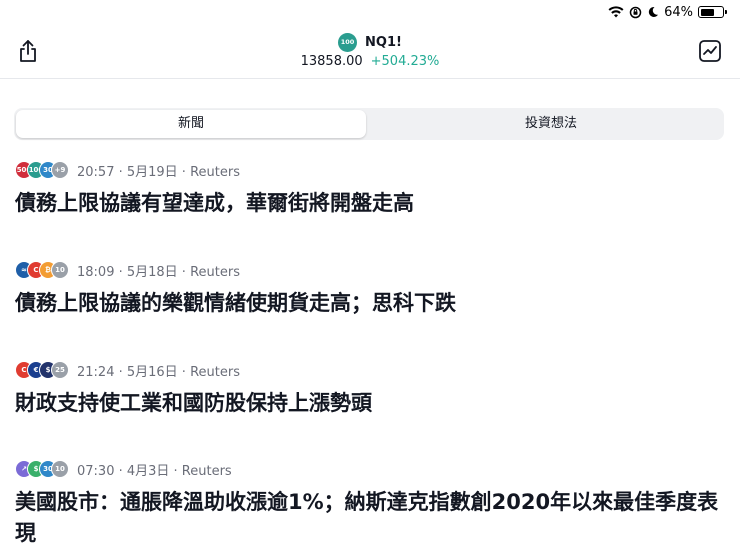 The width and height of the screenshot is (740, 549). Describe the element at coordinates (60, 170) in the screenshot. I see `more-symbols-icon: +9` at that location.